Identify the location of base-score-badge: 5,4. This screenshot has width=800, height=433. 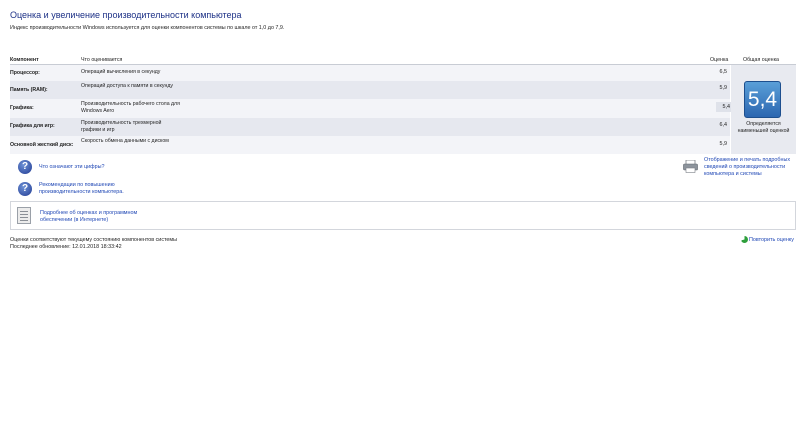
(762, 99).